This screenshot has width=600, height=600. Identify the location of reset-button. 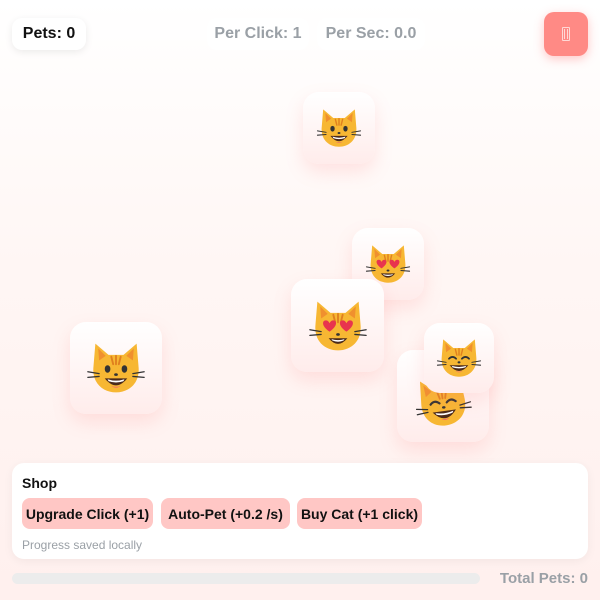
(566, 34).